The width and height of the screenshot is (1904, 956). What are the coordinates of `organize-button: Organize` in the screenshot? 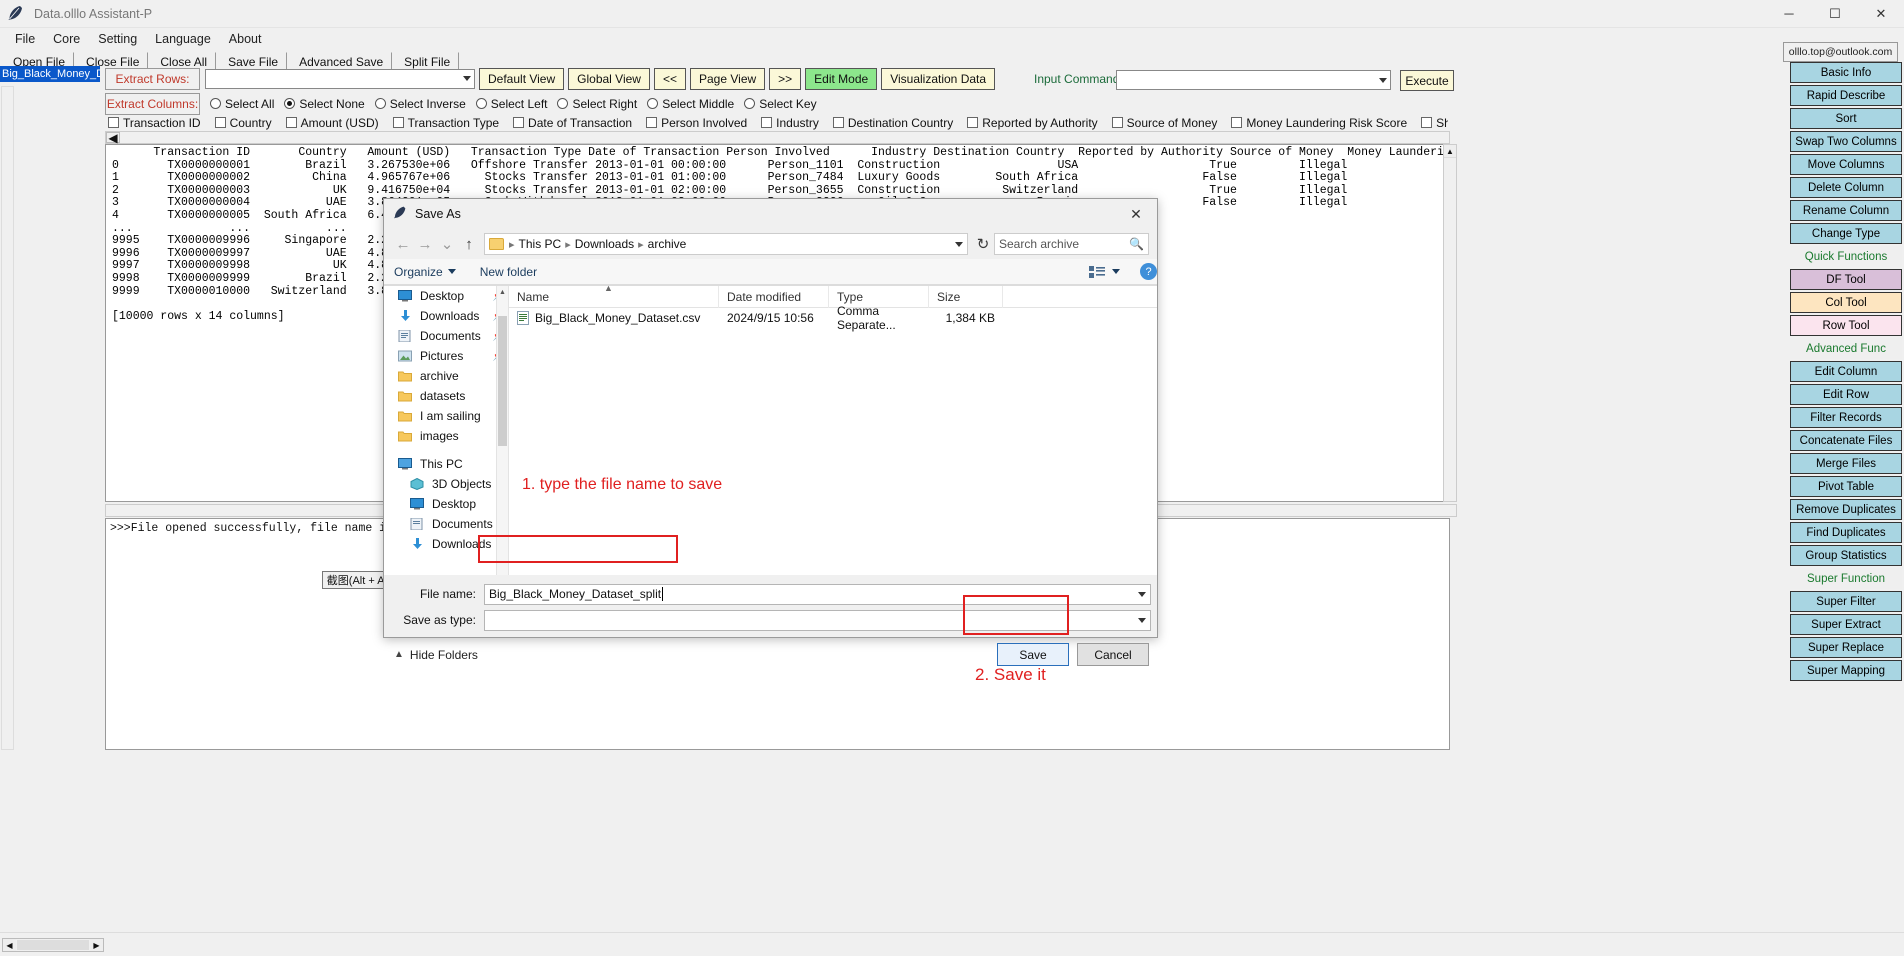 It's located at (425, 272).